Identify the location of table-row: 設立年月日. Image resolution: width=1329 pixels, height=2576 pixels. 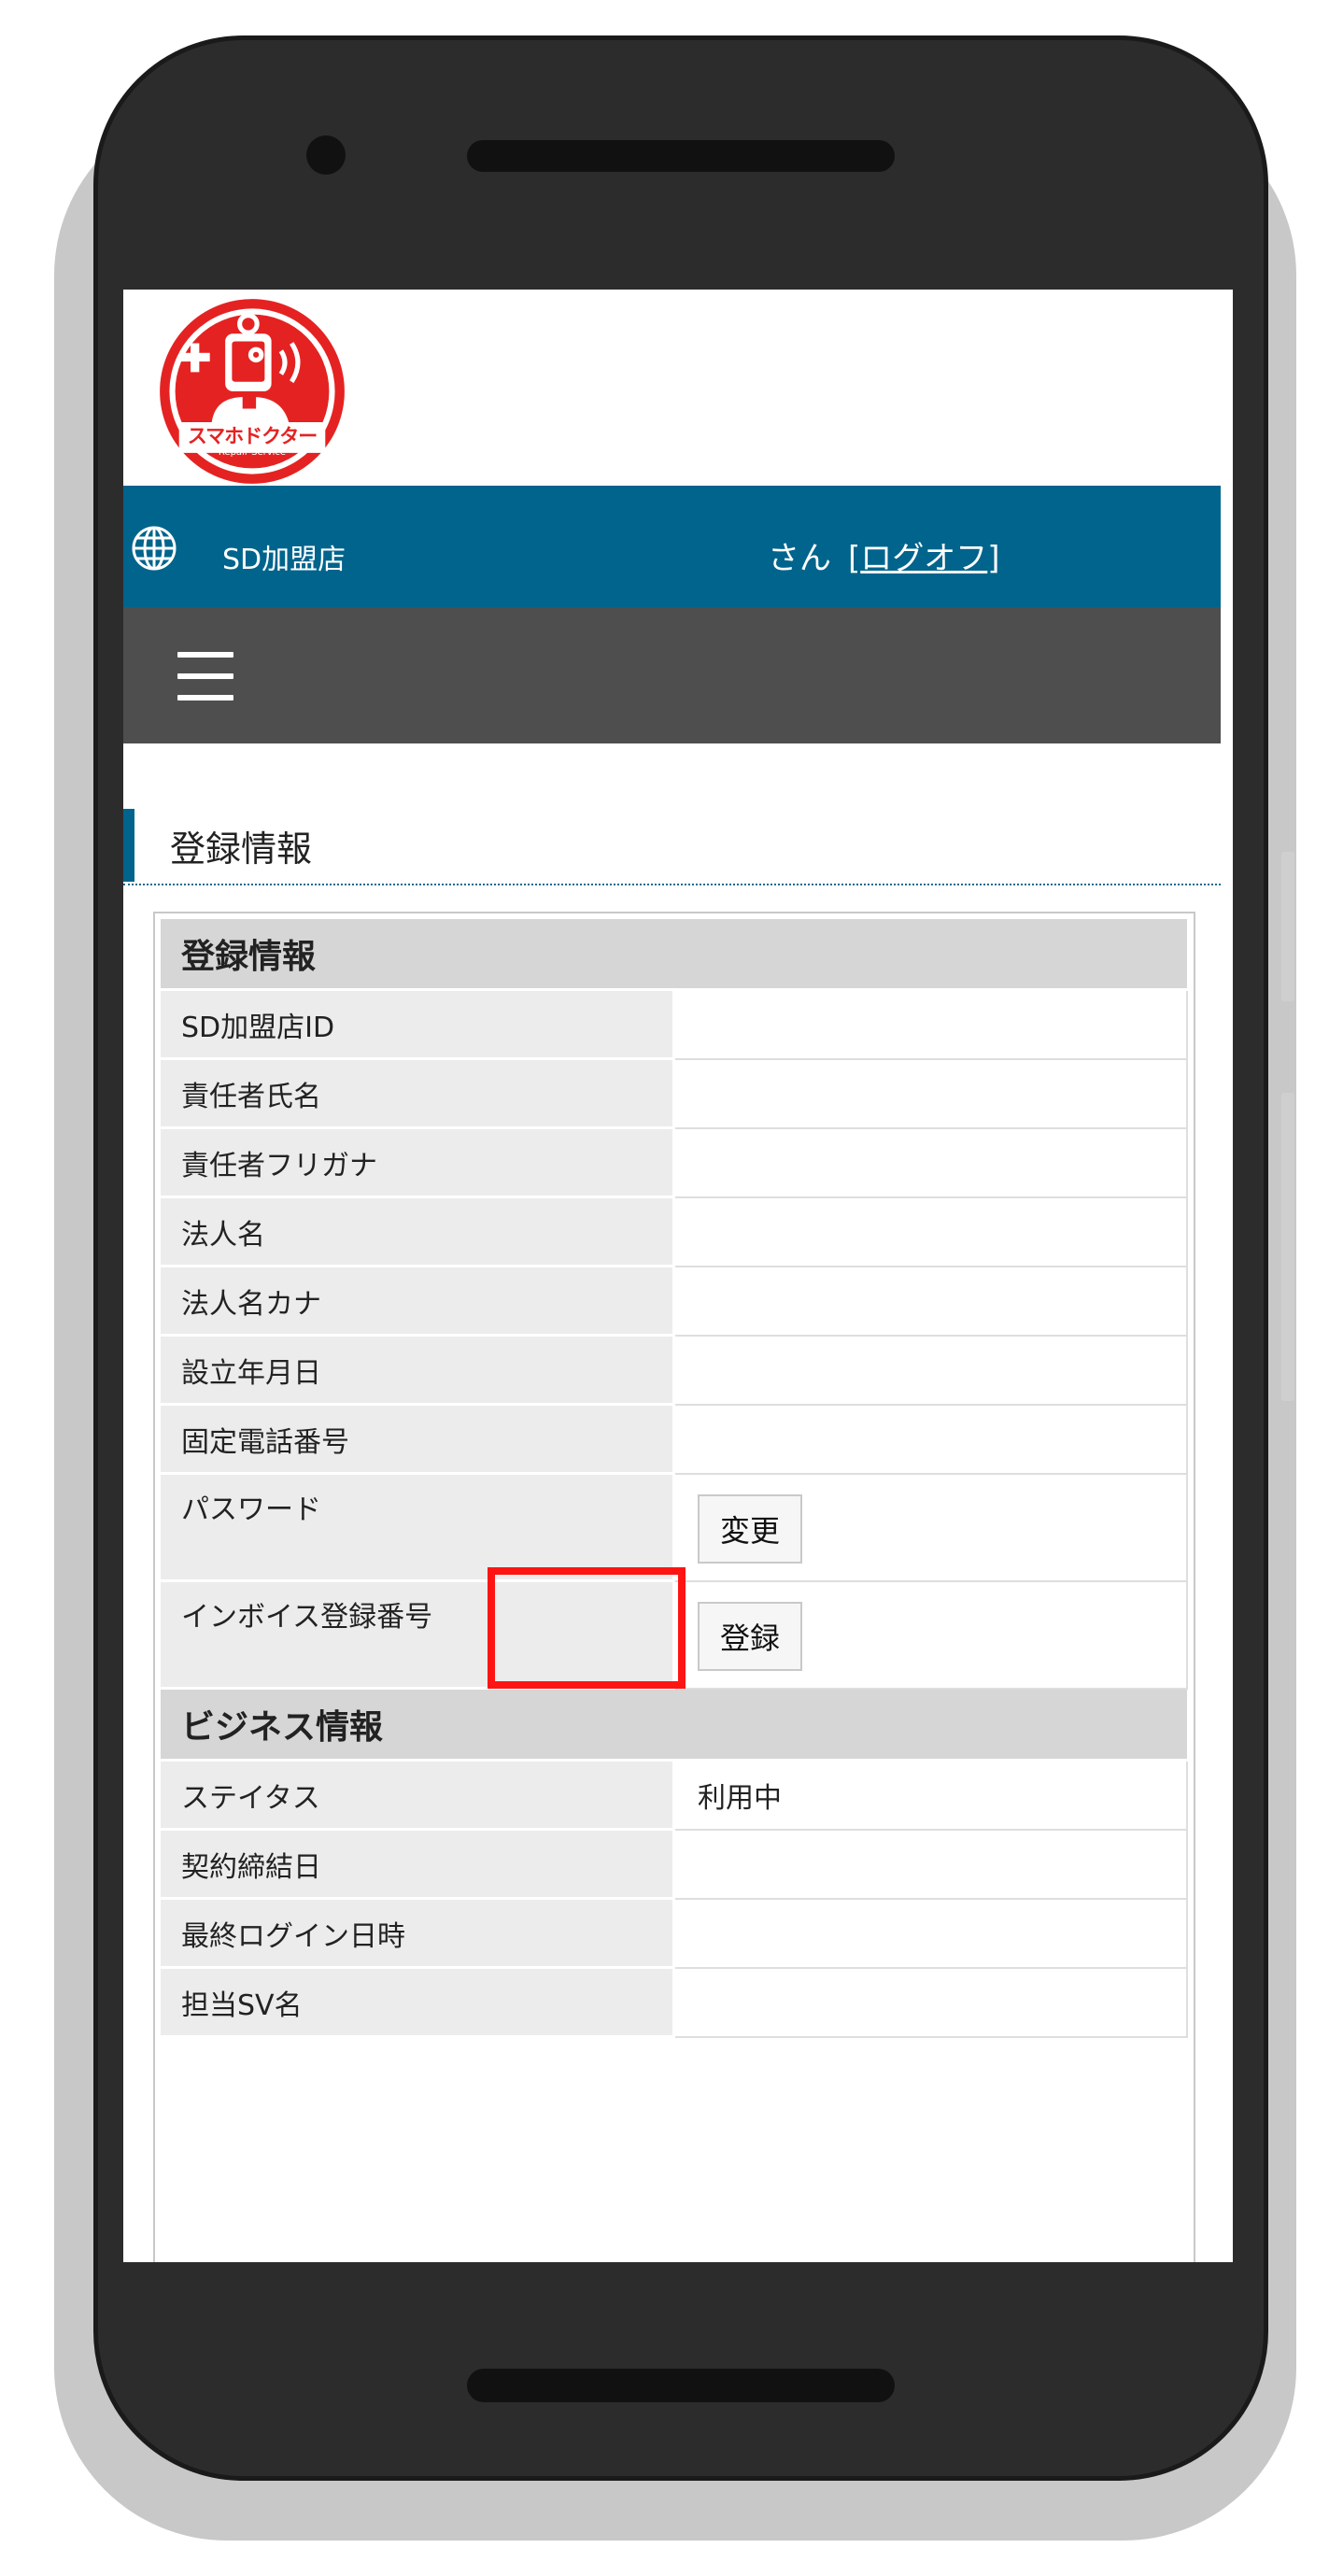
(674, 1370).